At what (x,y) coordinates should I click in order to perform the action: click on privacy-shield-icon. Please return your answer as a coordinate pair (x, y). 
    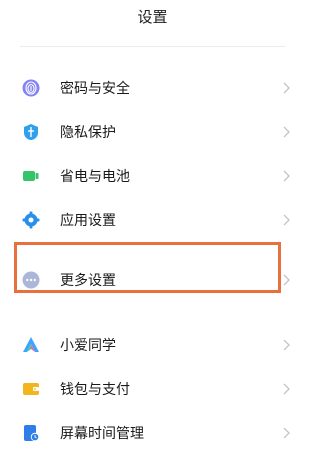
    Looking at the image, I should click on (31, 132).